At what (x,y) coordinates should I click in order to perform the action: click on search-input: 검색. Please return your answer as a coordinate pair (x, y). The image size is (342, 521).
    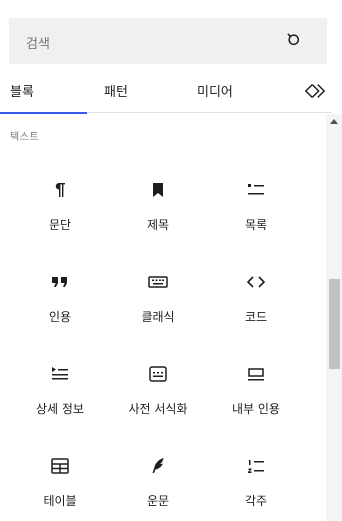
    Looking at the image, I should click on (38, 42).